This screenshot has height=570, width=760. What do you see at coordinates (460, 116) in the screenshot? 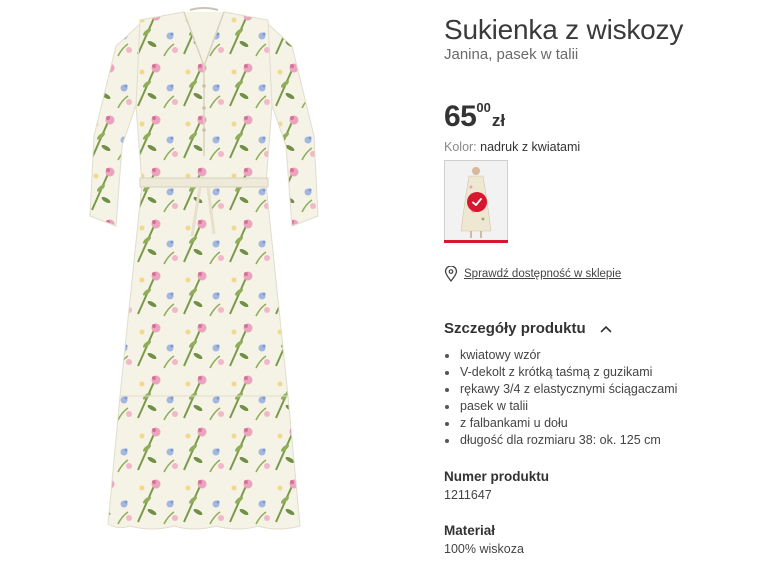
I see `price-integer: 65` at bounding box center [460, 116].